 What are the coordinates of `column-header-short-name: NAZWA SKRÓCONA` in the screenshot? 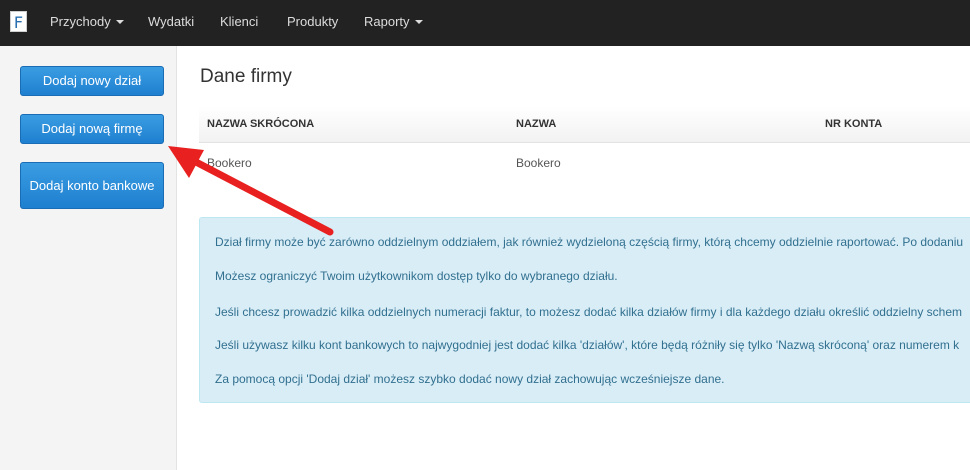 It's located at (260, 124).